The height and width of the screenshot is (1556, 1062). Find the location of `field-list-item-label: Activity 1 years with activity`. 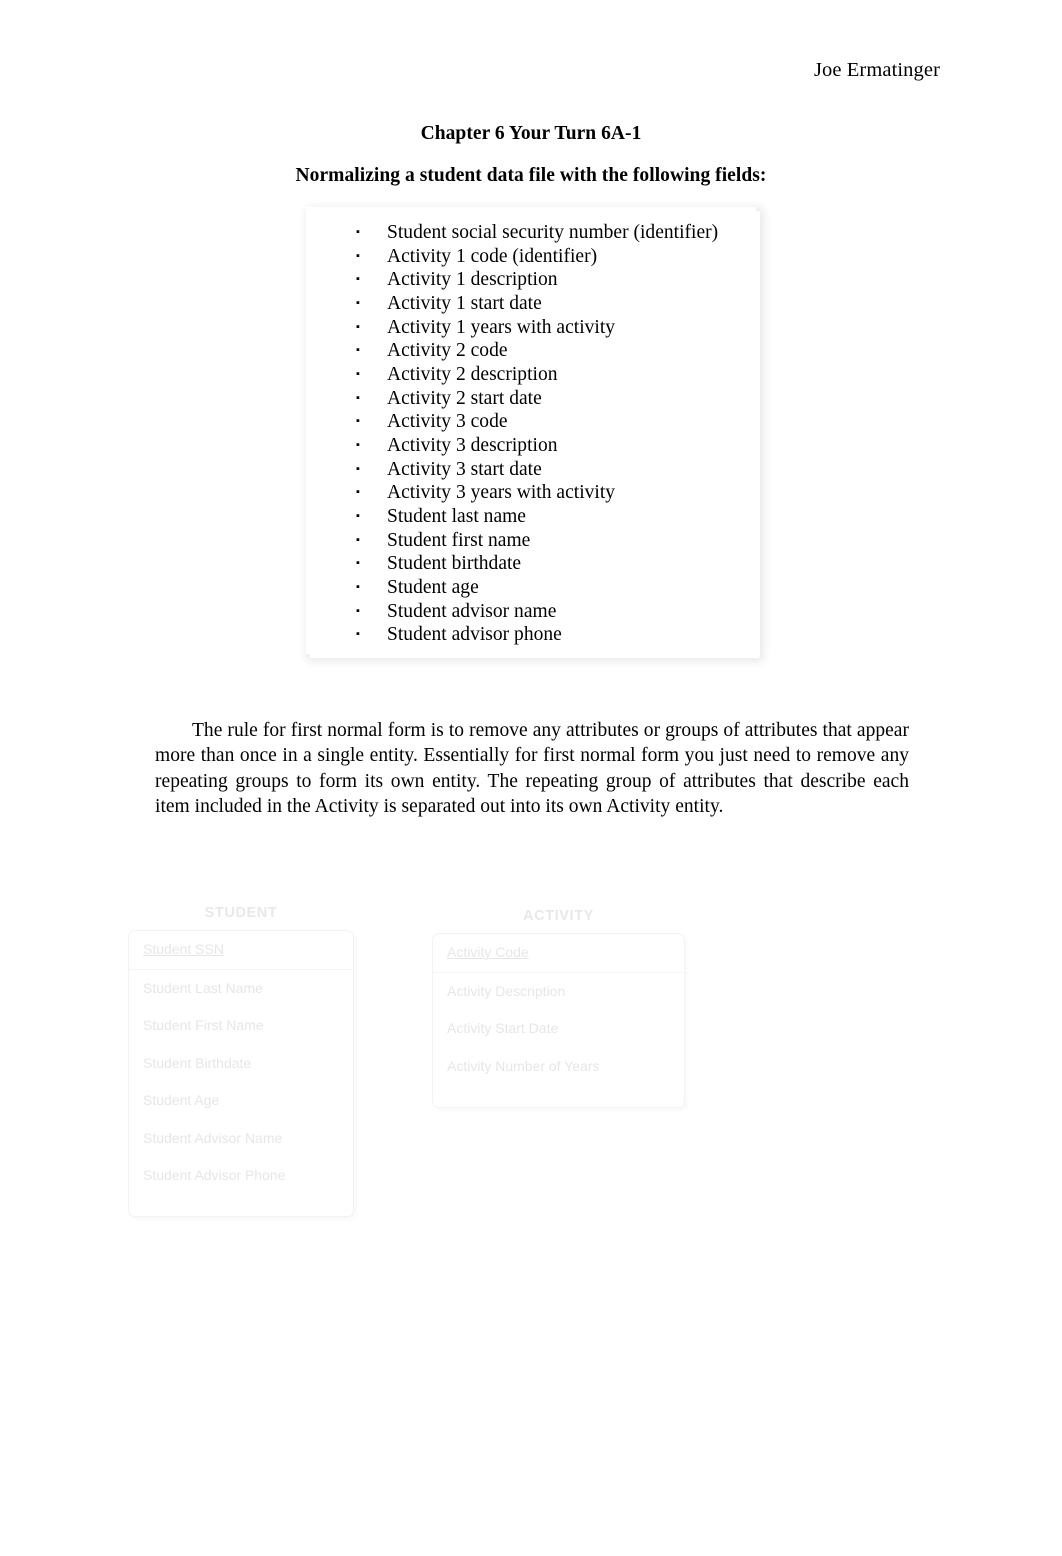

field-list-item-label: Activity 1 years with activity is located at coordinates (501, 327).